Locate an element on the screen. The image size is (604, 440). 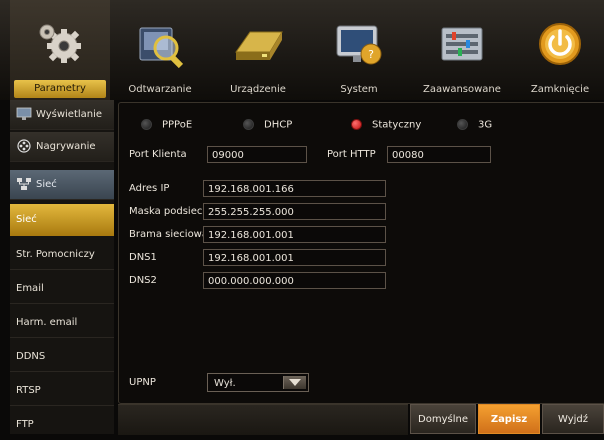
gateway-label: Brama sieciowa is located at coordinates (168, 234).